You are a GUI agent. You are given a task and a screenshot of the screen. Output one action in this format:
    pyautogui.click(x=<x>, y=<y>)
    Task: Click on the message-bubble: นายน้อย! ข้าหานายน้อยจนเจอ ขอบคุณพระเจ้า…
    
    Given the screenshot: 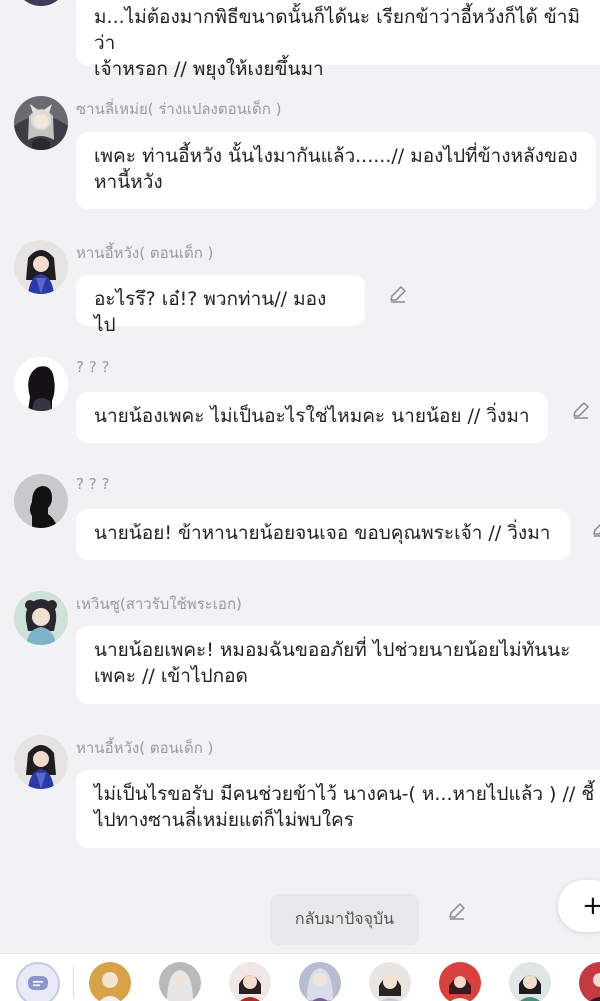 What is the action you would take?
    pyautogui.click(x=323, y=534)
    